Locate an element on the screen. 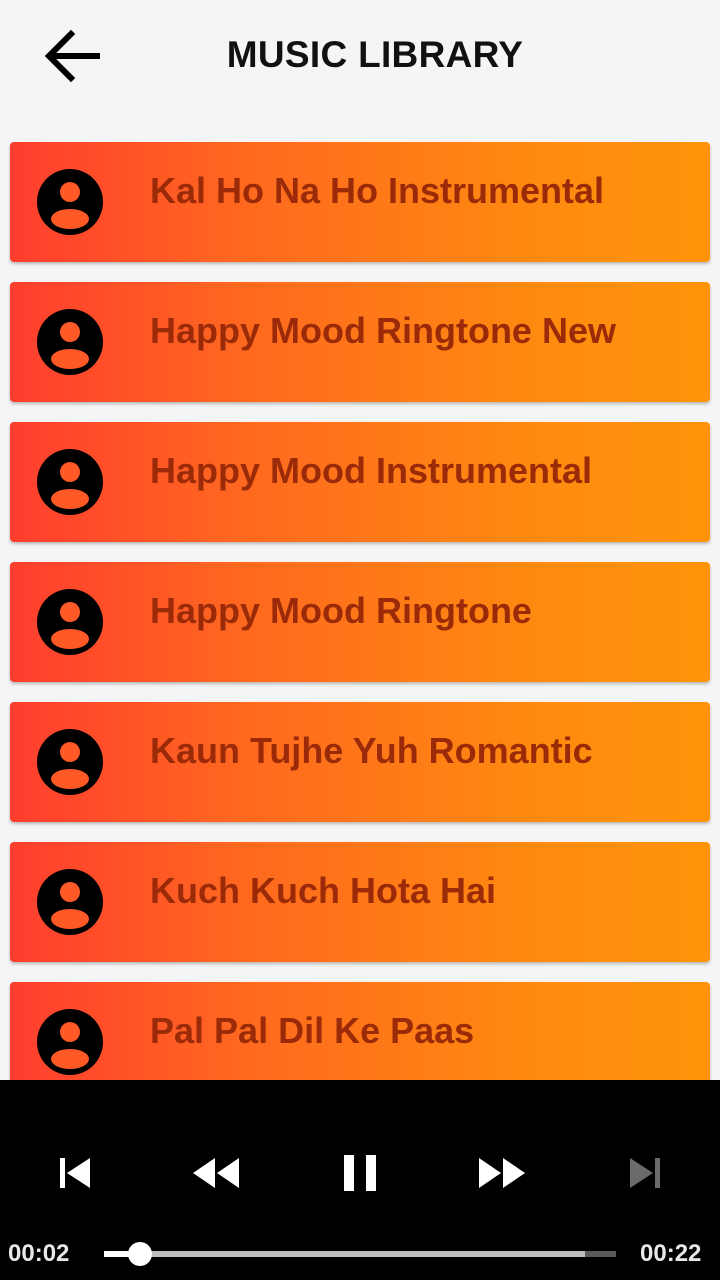 This screenshot has height=1280, width=720. song-item: Happy Mood Ringtone is located at coordinates (360, 622).